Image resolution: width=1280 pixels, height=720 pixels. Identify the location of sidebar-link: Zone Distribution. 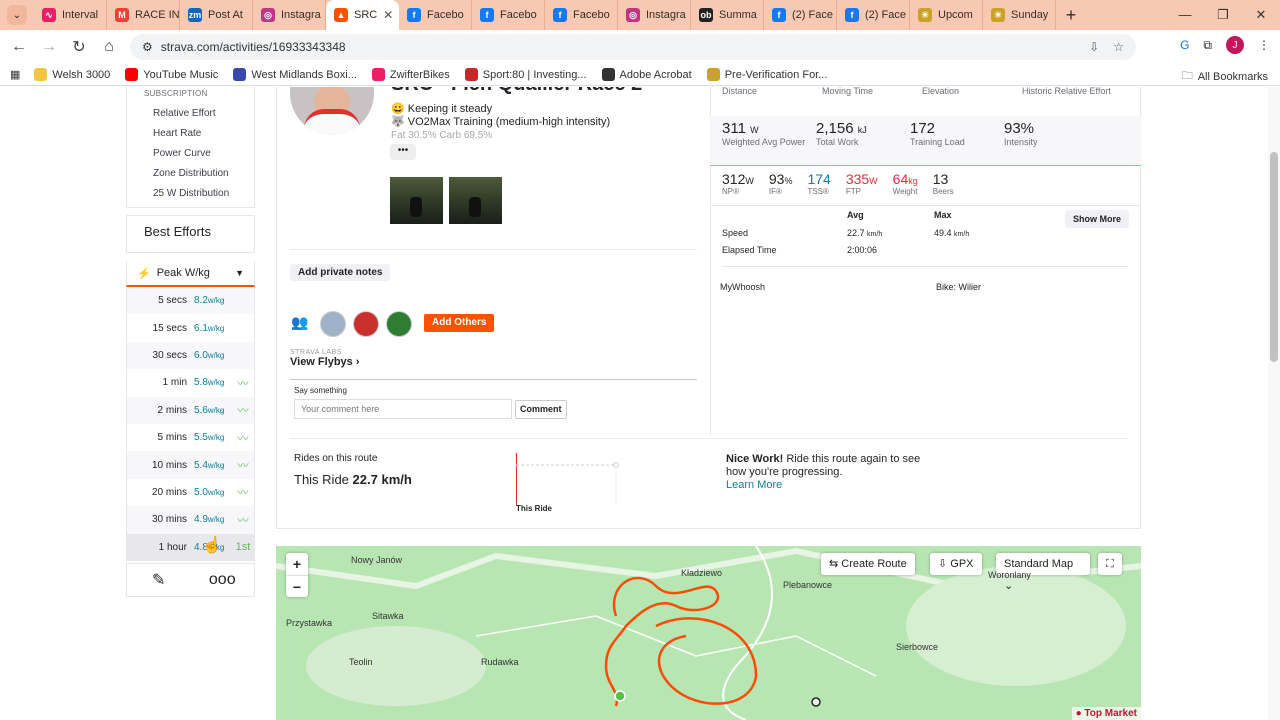
(190, 174).